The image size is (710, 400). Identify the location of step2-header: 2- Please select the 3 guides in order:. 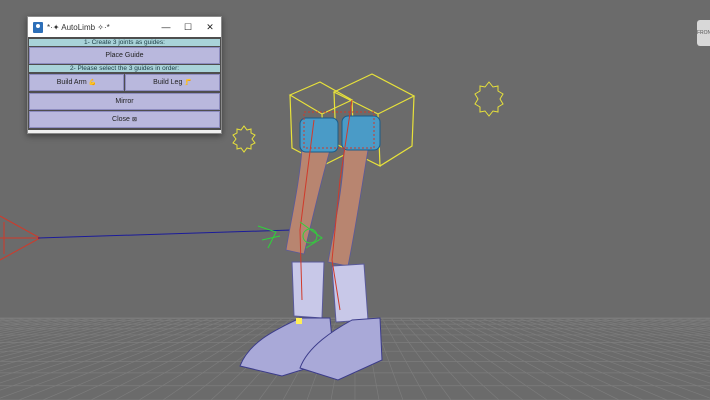
(124, 68).